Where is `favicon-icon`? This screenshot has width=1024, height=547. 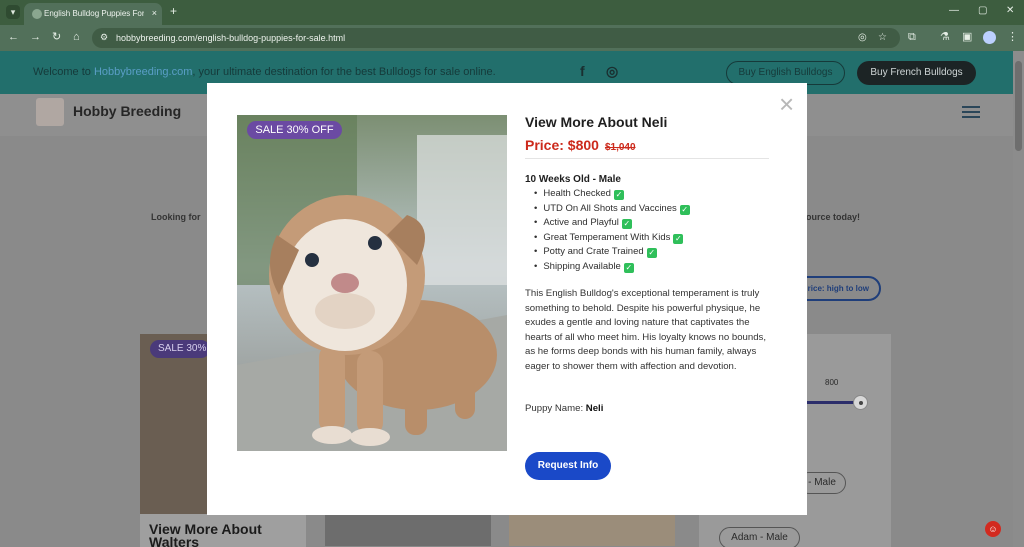 favicon-icon is located at coordinates (37, 14).